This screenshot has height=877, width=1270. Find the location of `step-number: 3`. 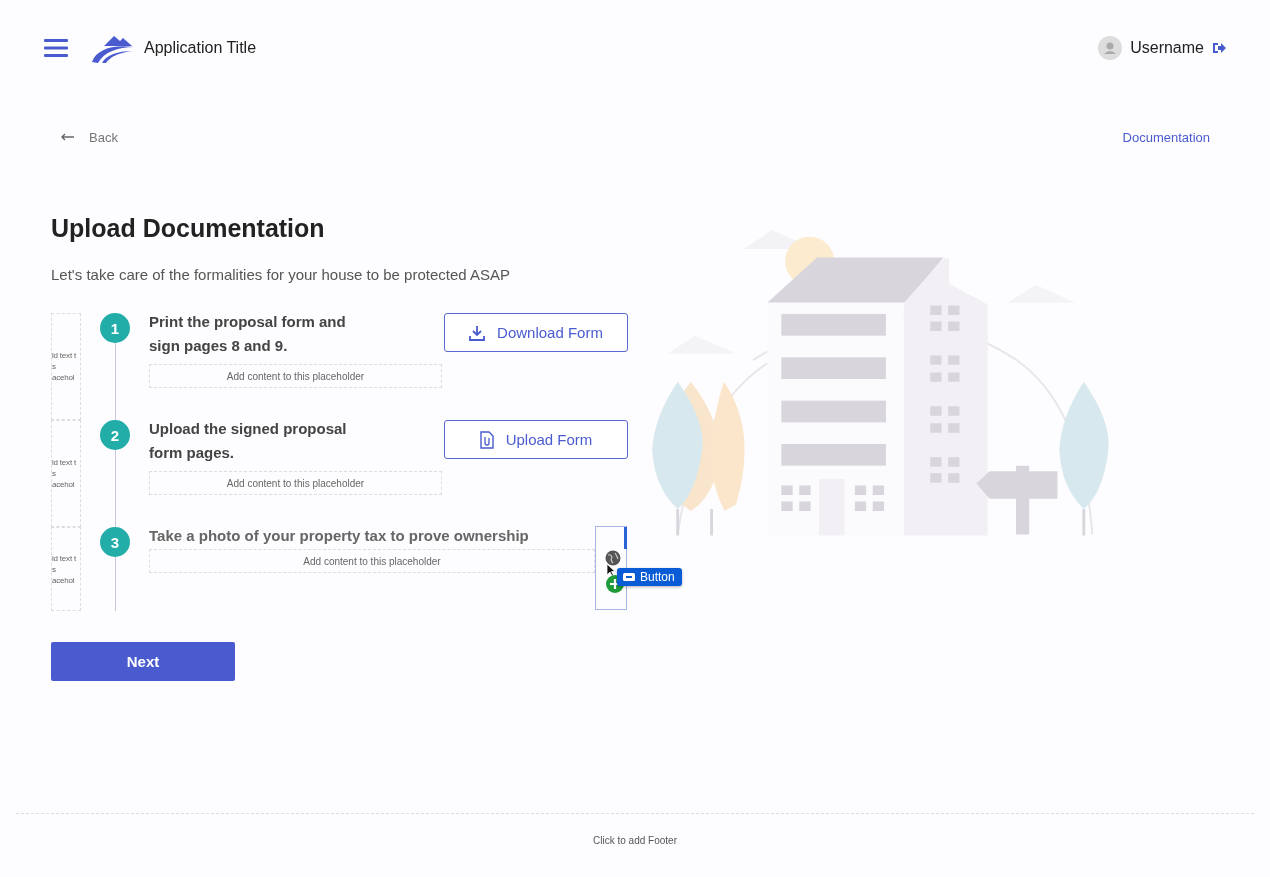

step-number: 3 is located at coordinates (115, 542).